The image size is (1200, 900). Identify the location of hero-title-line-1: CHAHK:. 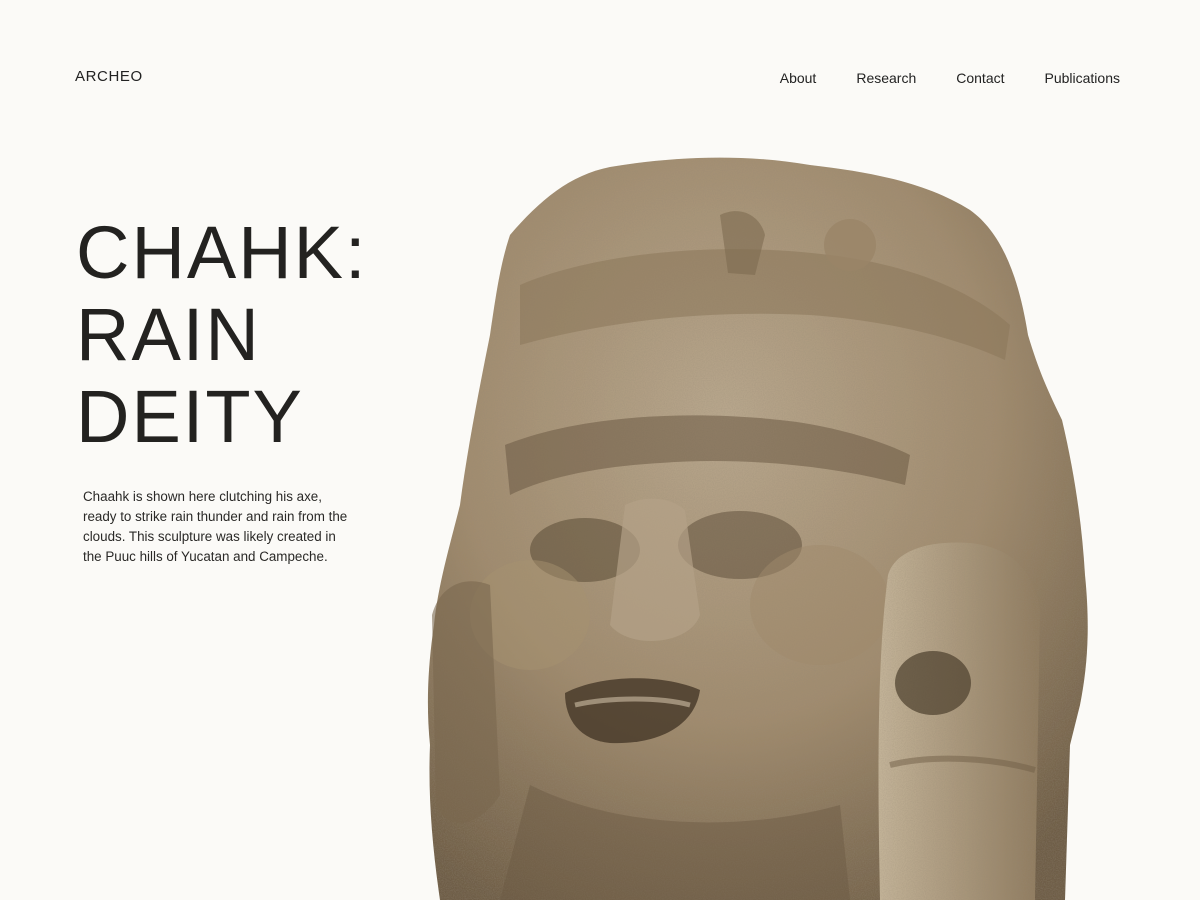
(222, 252).